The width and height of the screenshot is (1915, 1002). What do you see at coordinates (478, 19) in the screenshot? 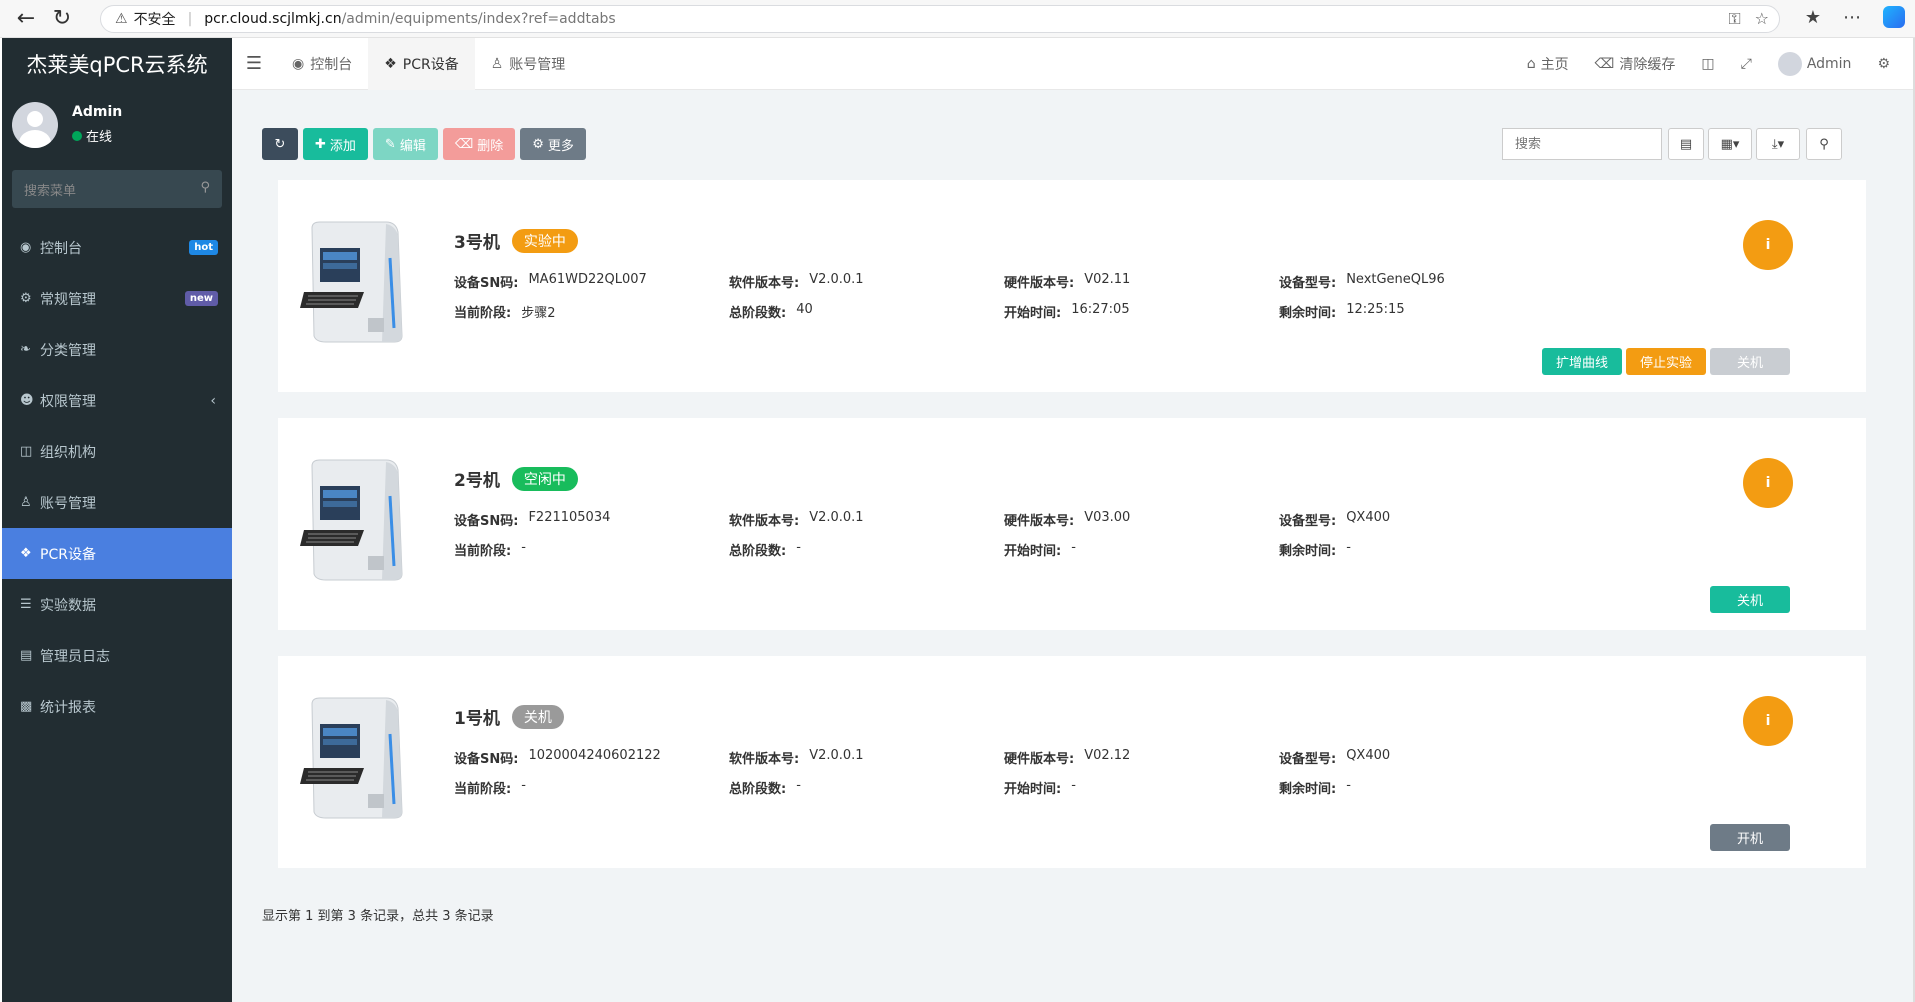
I see `url-path: /admin/equipments/index?ref=addtabs` at bounding box center [478, 19].